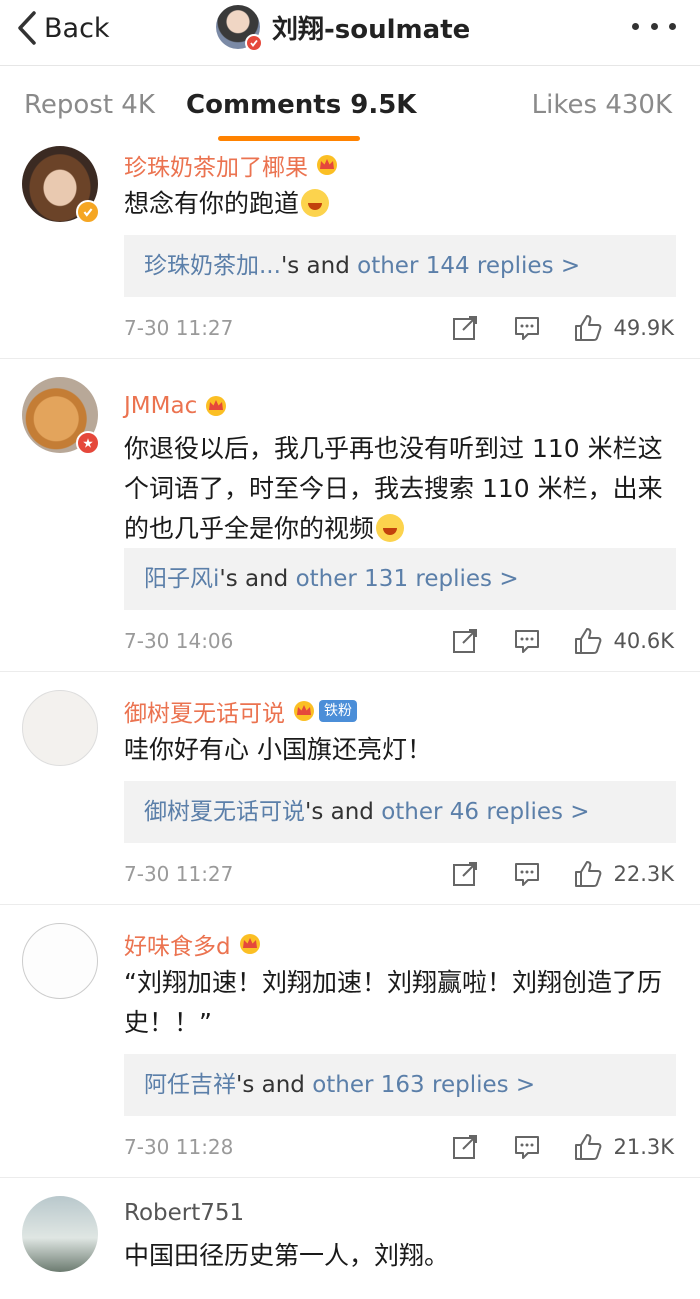  Describe the element at coordinates (399, 1147) in the screenshot. I see `comment-meta: 7-30 11:28 21.3K` at that location.